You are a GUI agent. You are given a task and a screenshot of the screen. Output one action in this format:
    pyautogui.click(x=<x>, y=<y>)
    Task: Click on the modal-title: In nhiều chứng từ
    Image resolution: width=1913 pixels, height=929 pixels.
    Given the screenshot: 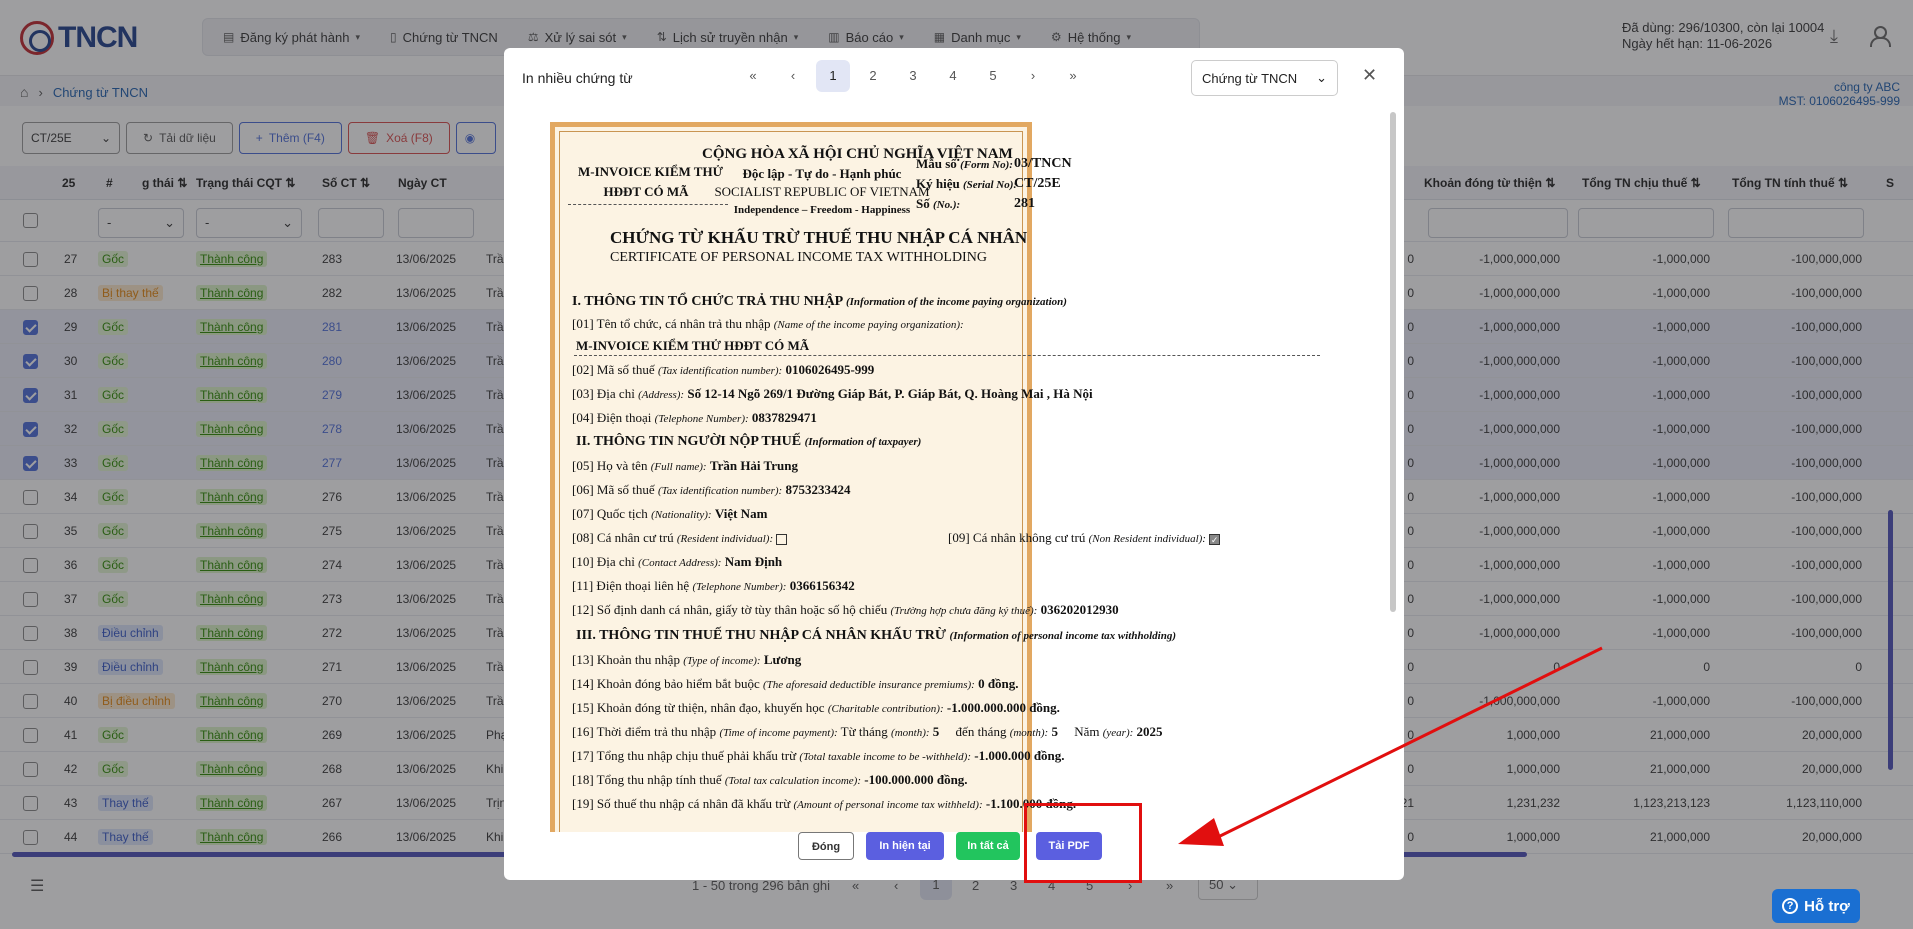 What is the action you would take?
    pyautogui.click(x=577, y=78)
    